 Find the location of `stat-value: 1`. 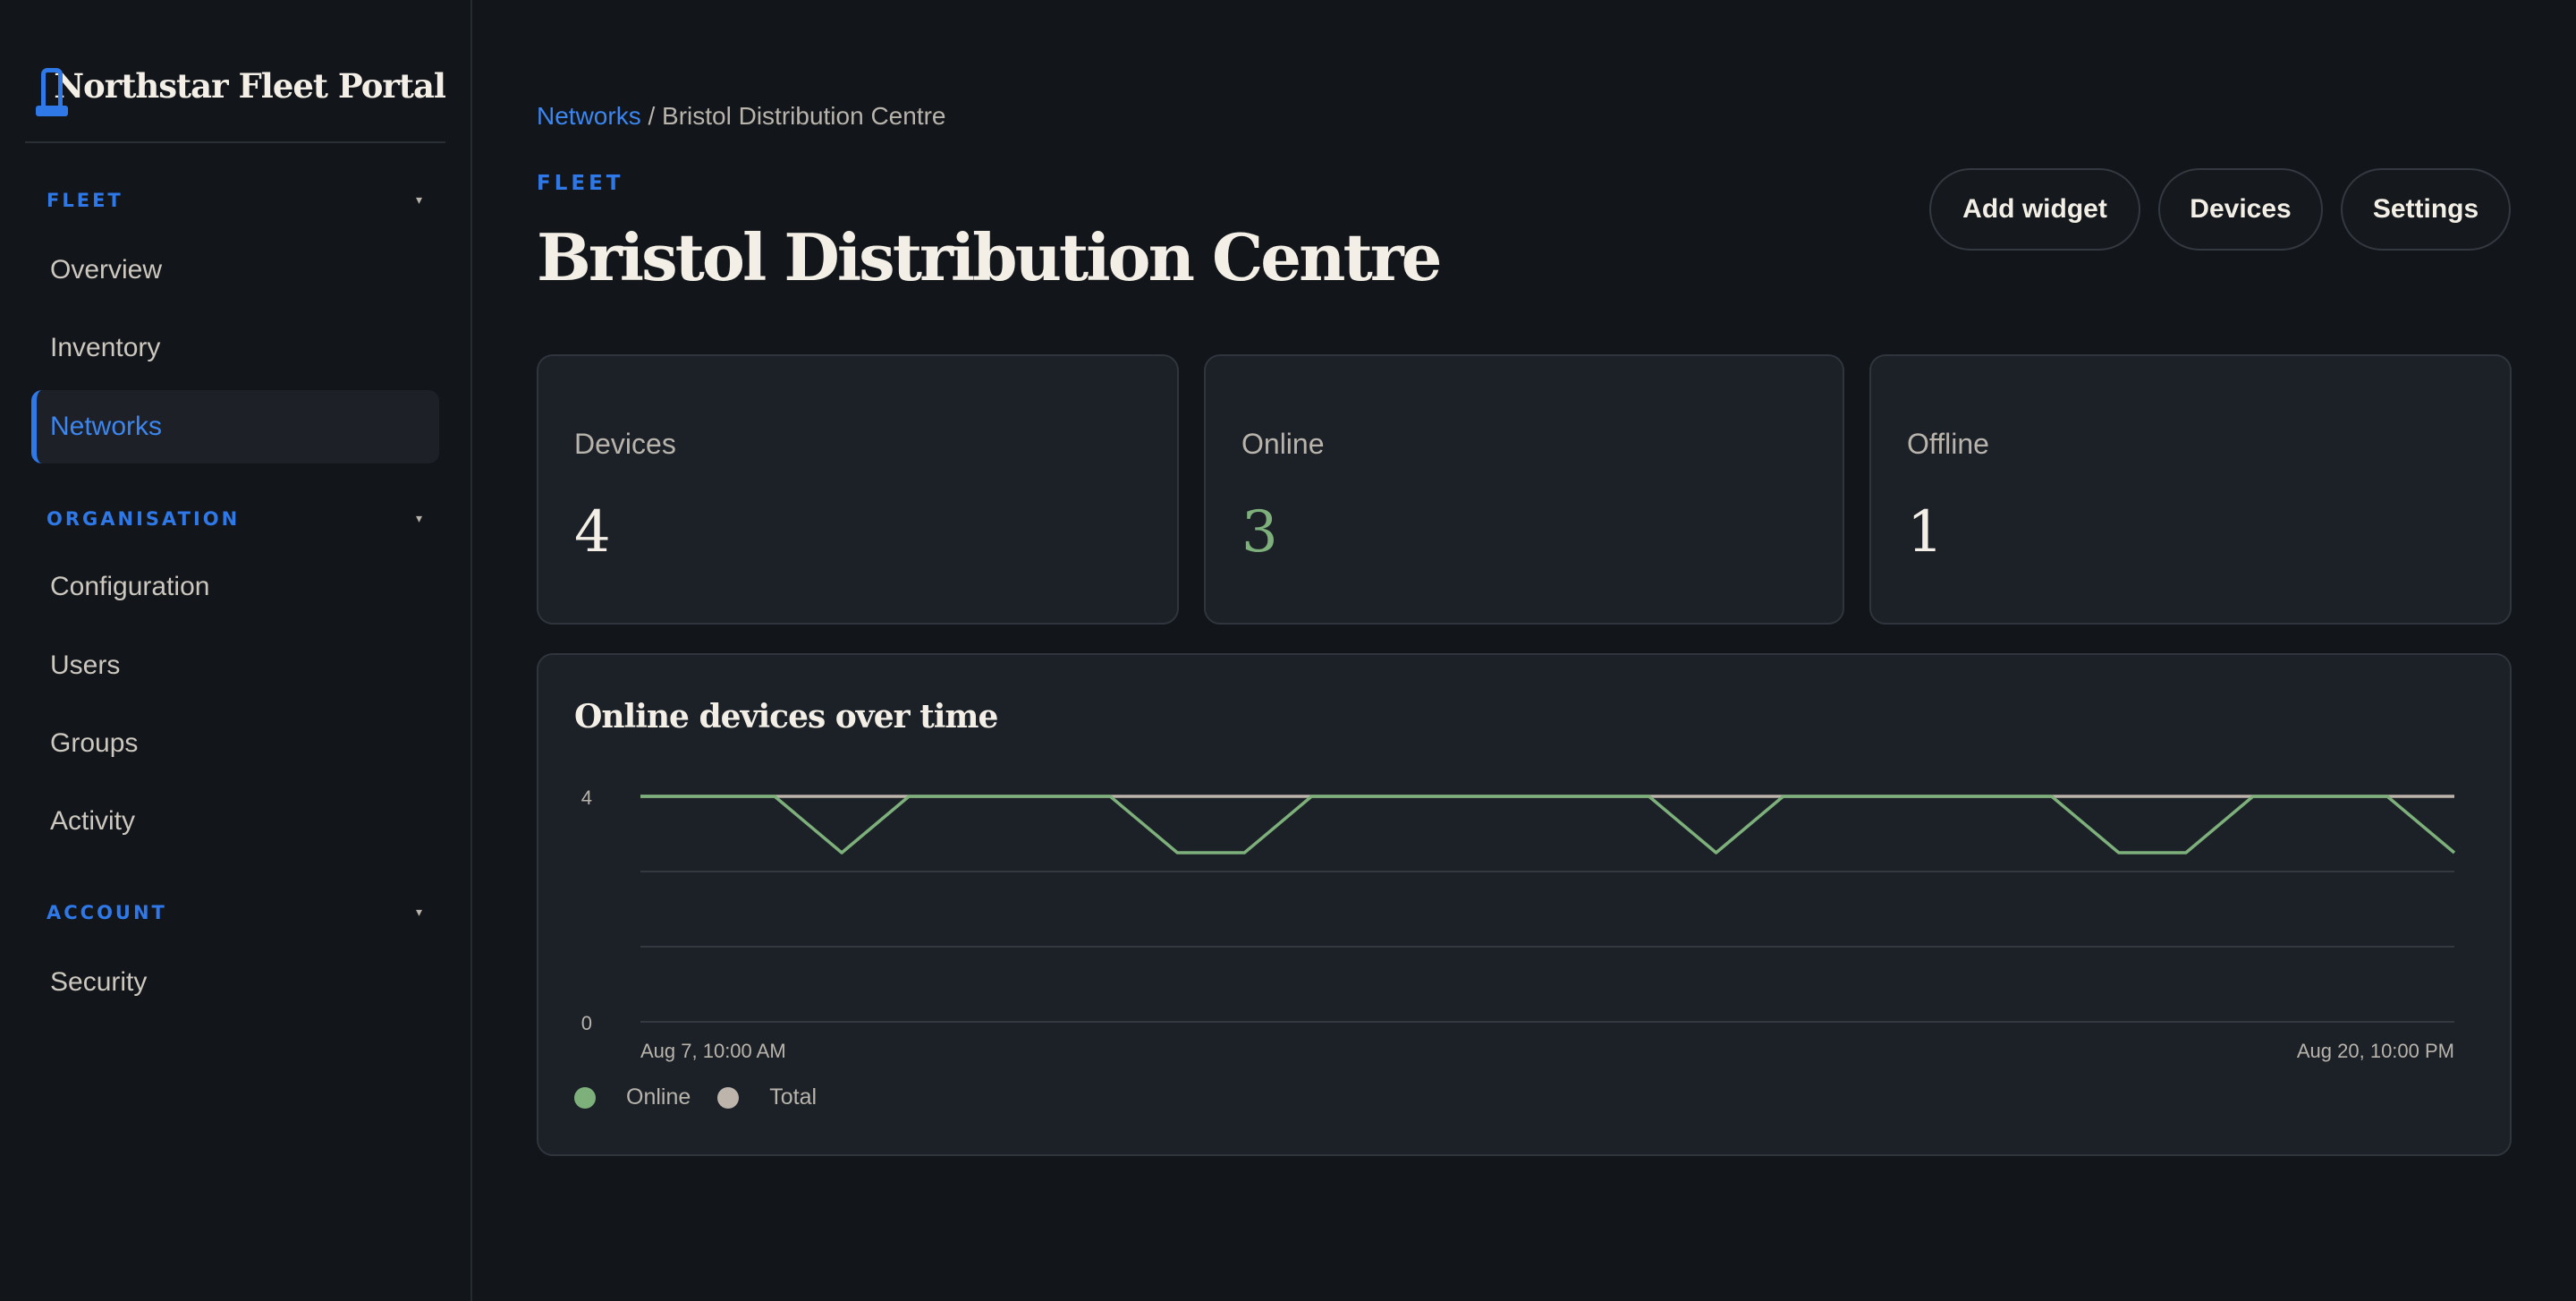

stat-value: 1 is located at coordinates (1925, 532).